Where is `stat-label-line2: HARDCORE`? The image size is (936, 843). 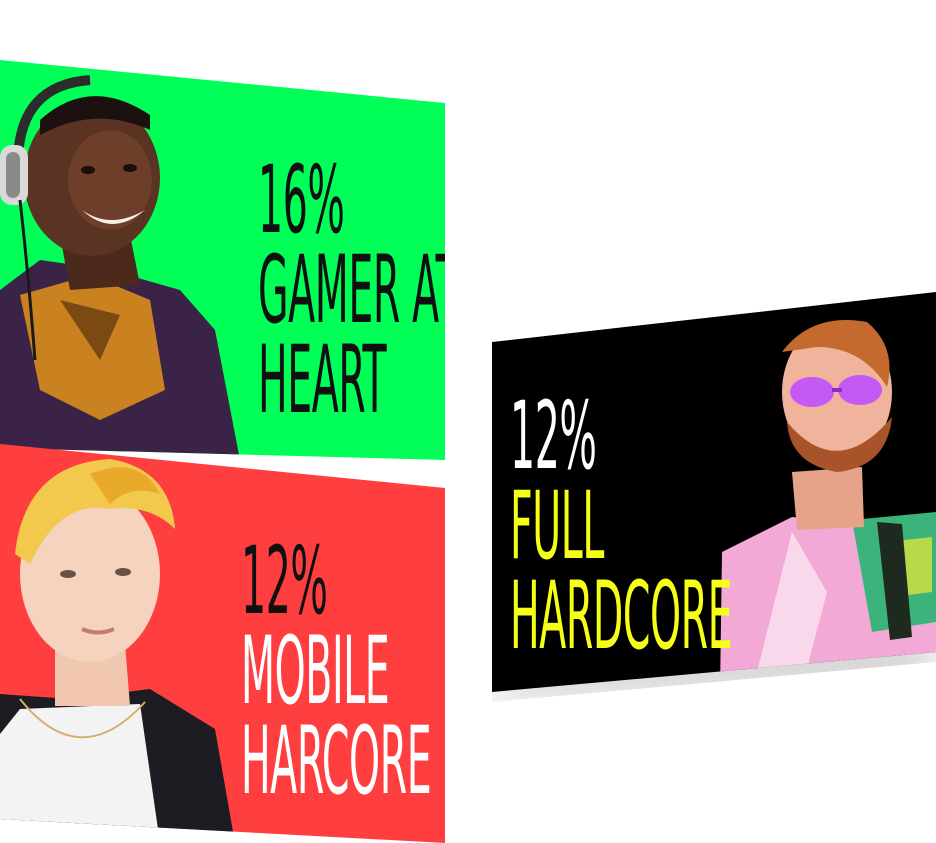 stat-label-line2: HARDCORE is located at coordinates (621, 617).